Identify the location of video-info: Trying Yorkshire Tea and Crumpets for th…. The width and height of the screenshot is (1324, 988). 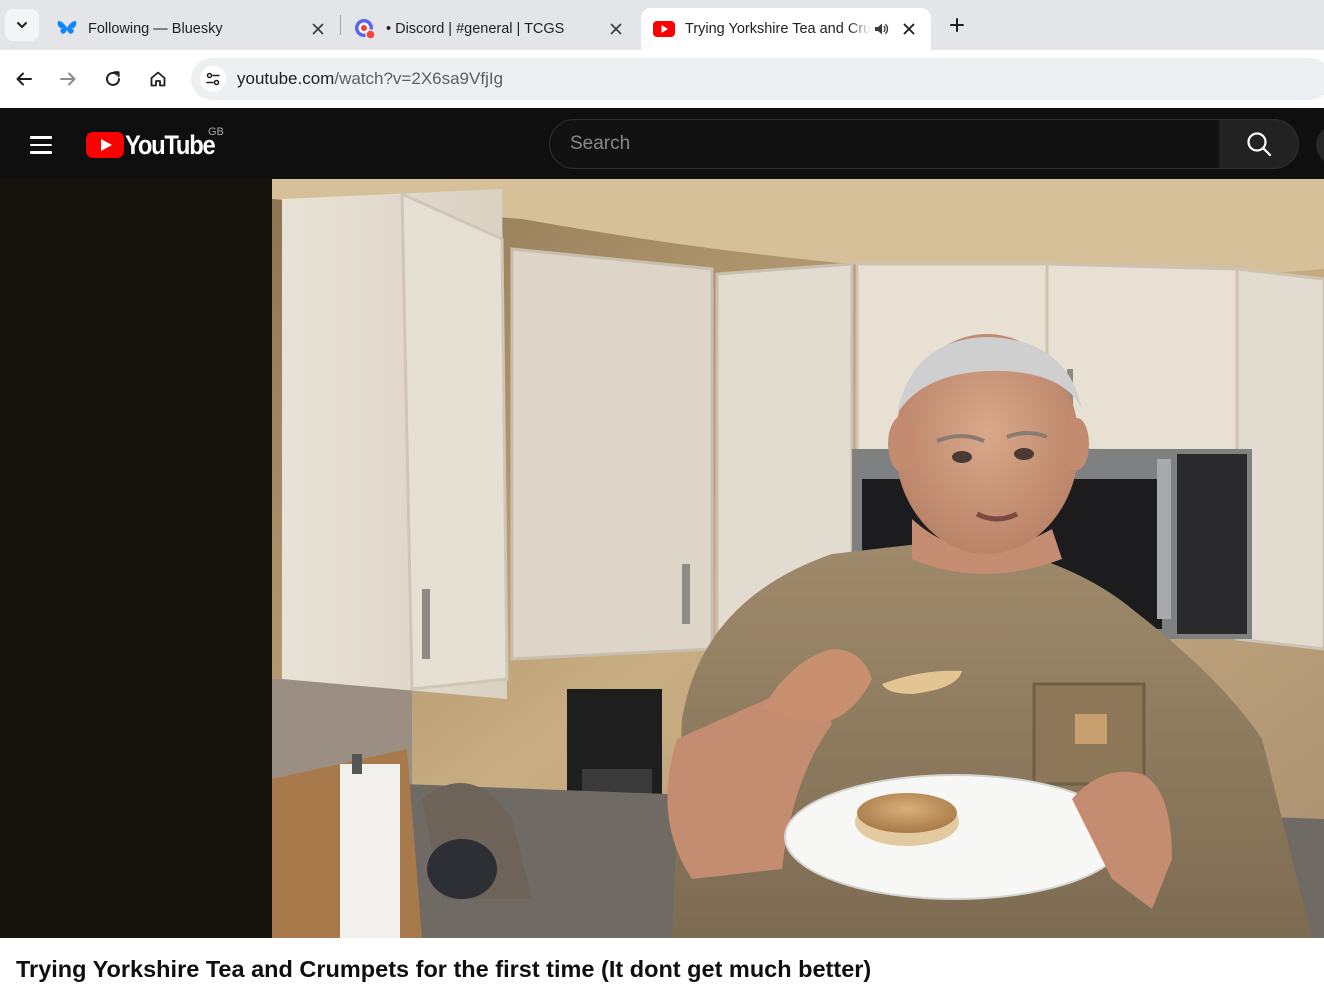
(662, 963).